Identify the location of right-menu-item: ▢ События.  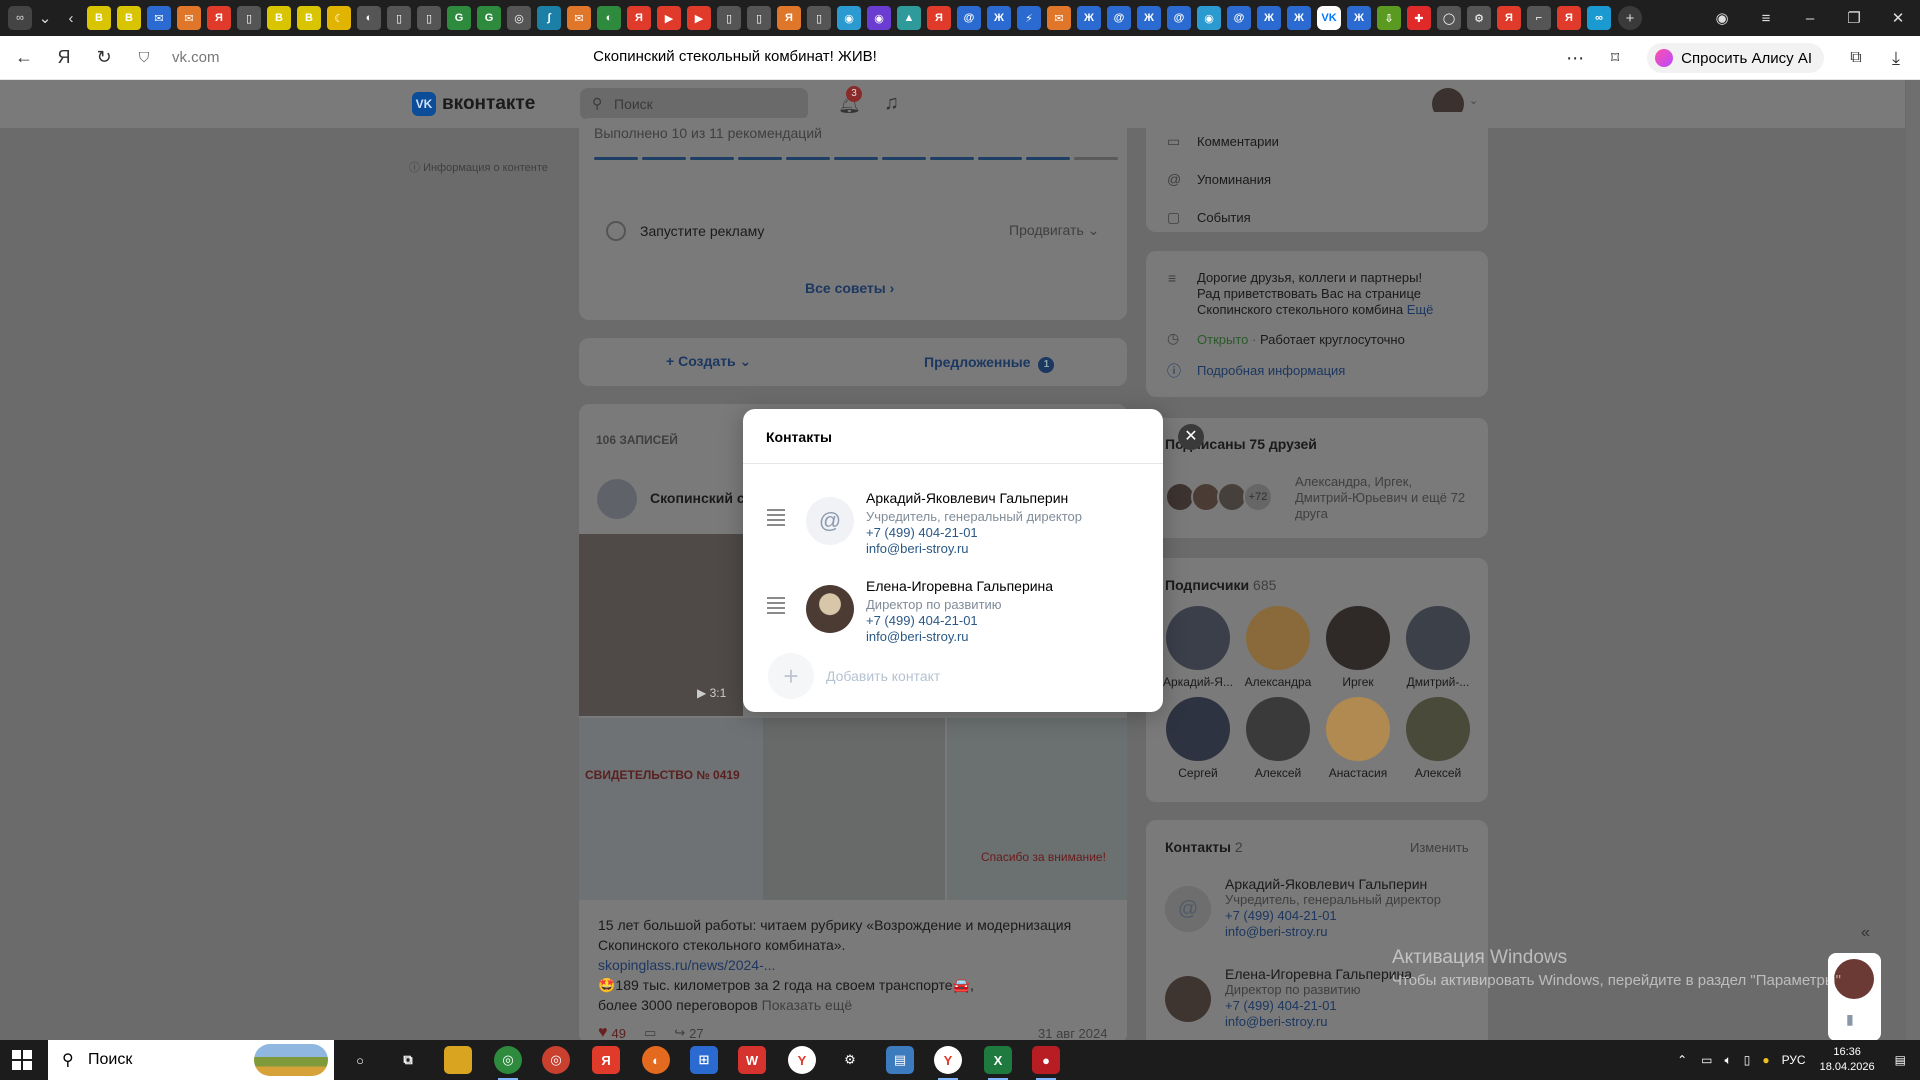
(1223, 217).